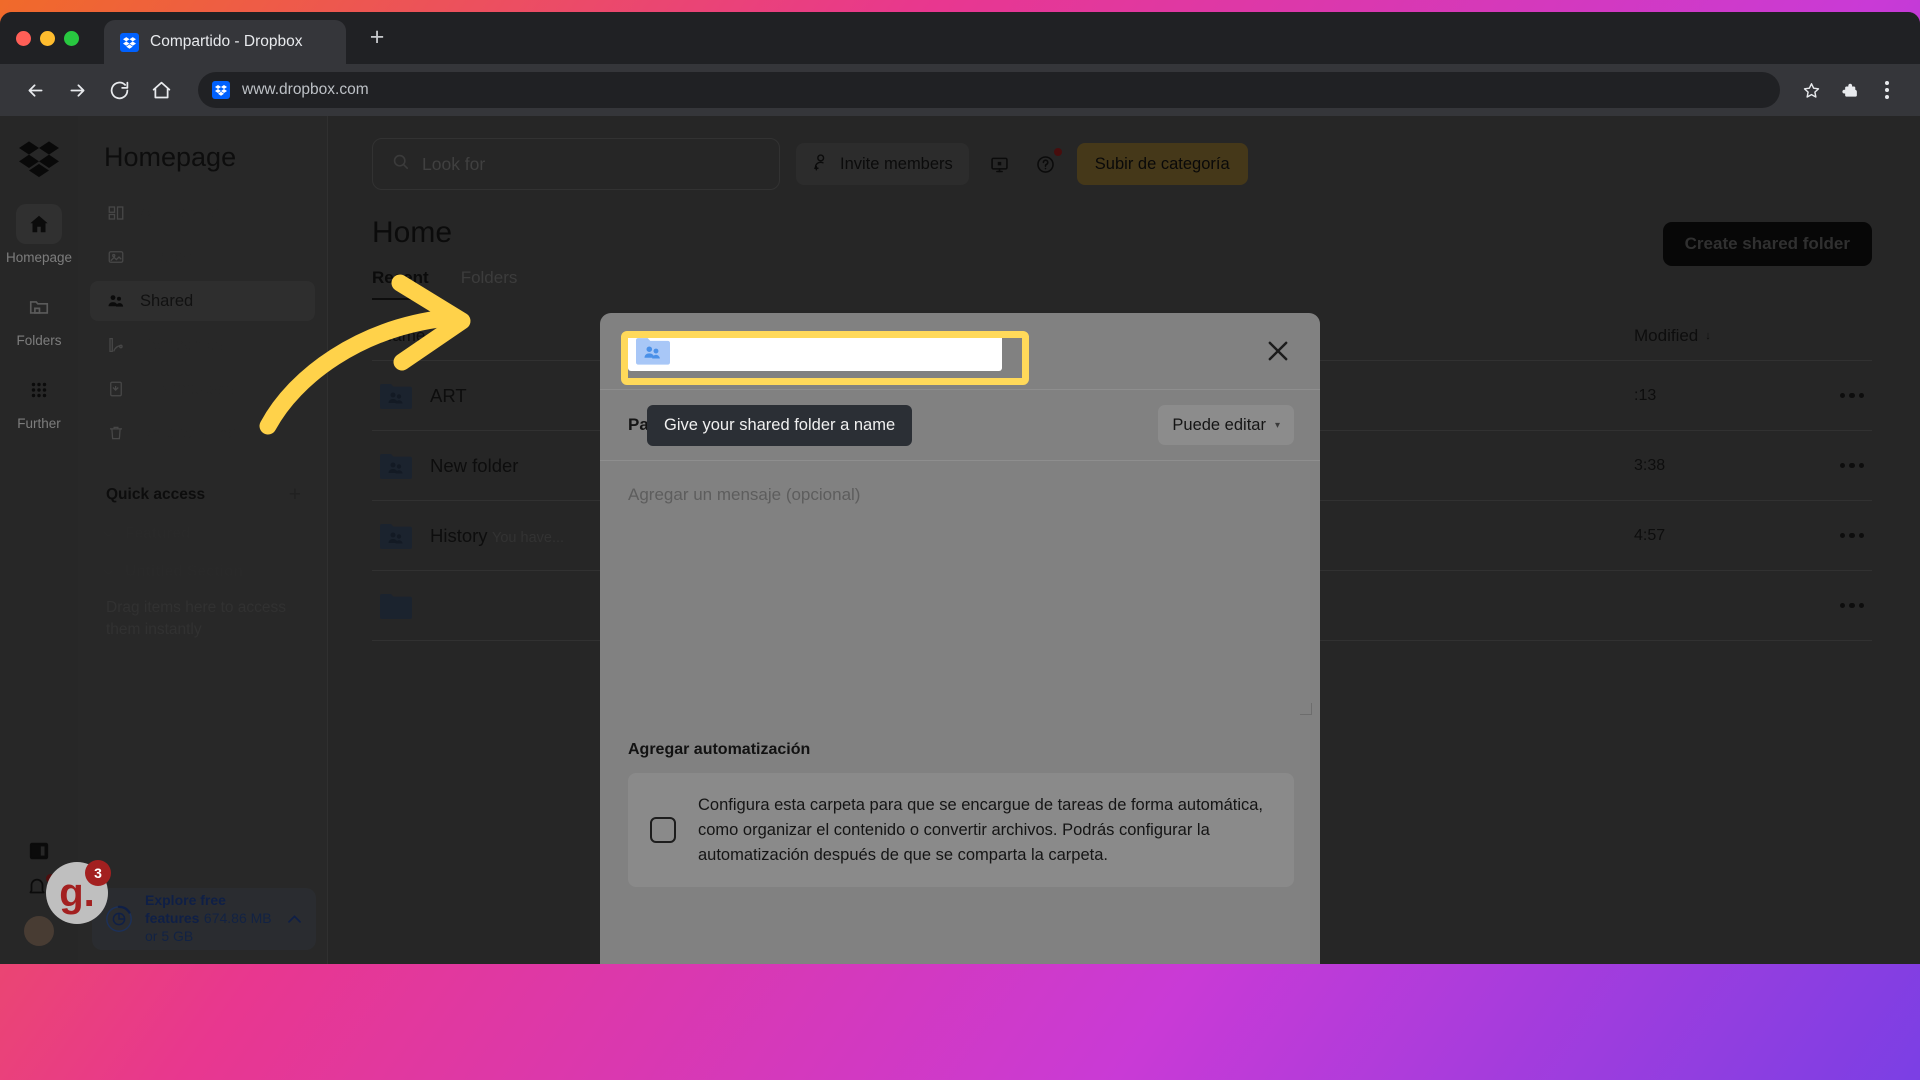  Describe the element at coordinates (23, 38) in the screenshot. I see `close-window-button` at that location.